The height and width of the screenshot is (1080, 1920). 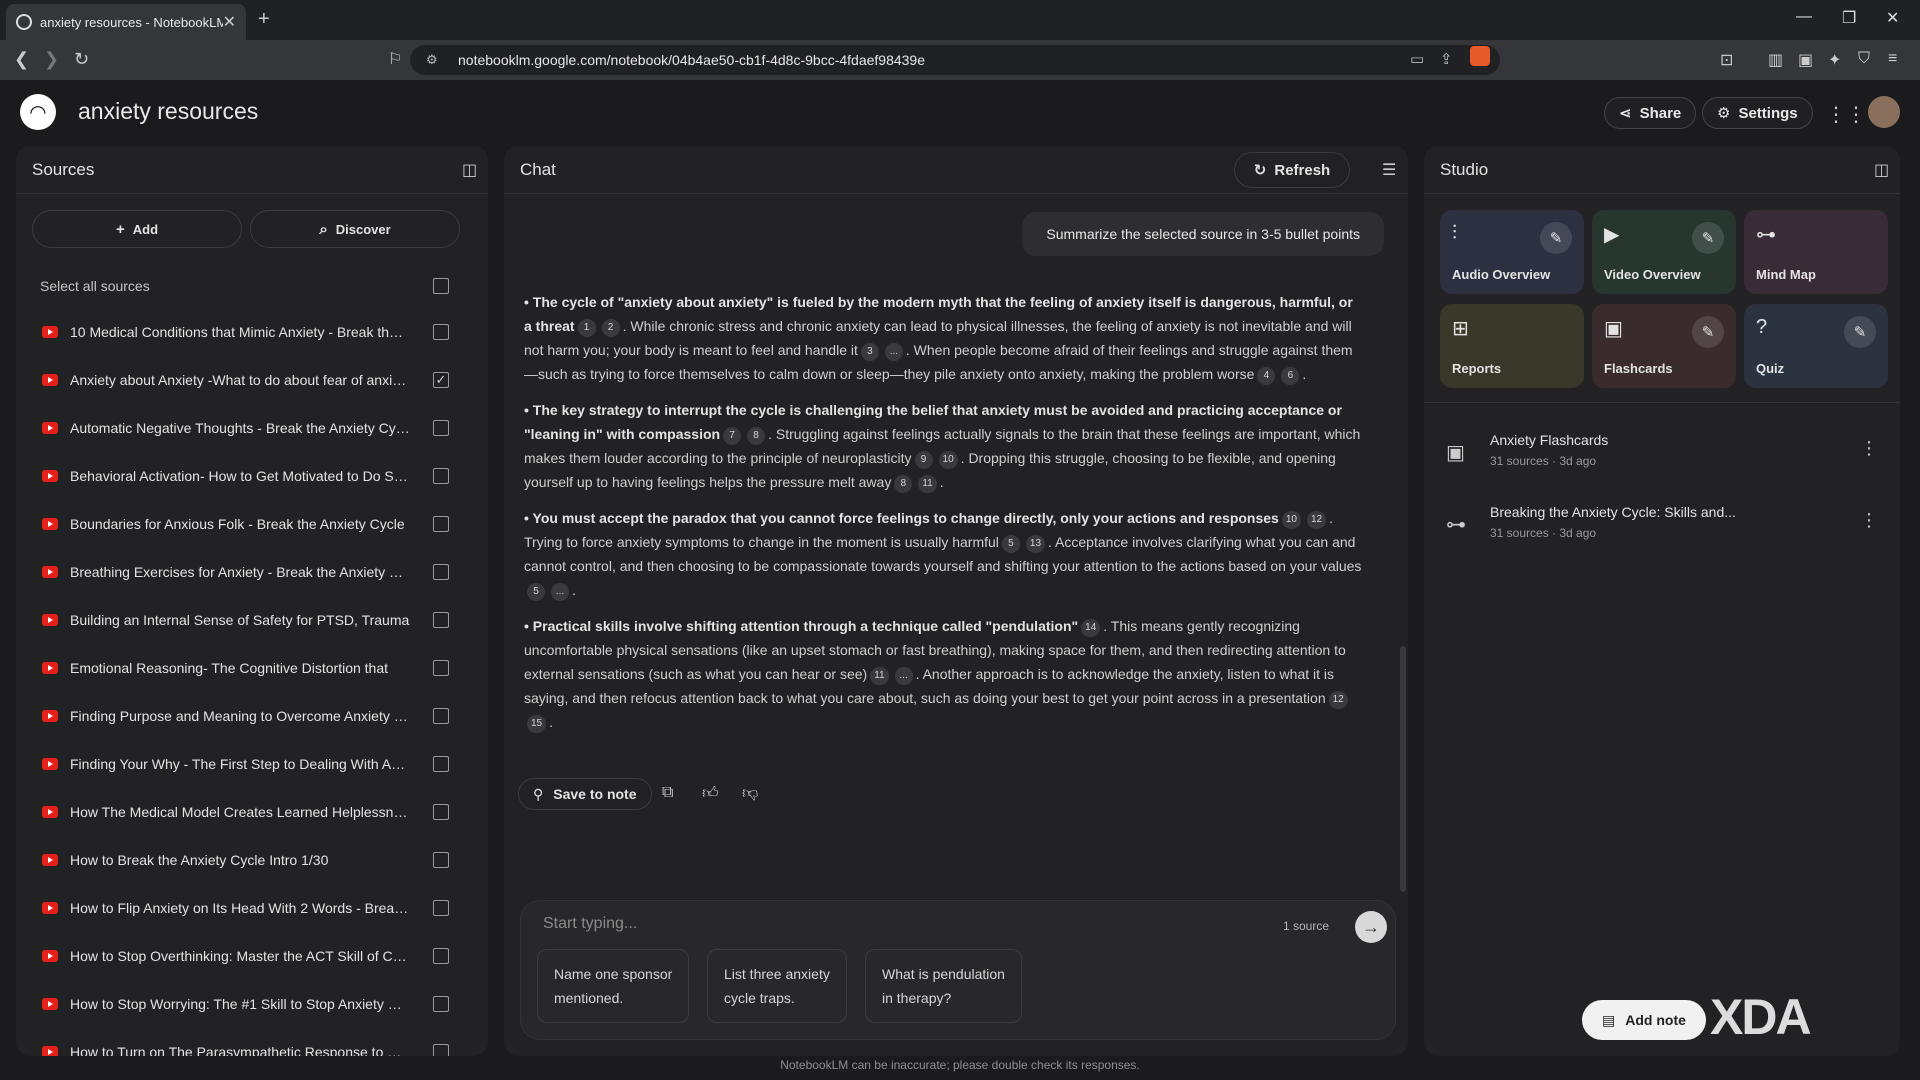 What do you see at coordinates (923, 460) in the screenshot?
I see `citation-chip: 9` at bounding box center [923, 460].